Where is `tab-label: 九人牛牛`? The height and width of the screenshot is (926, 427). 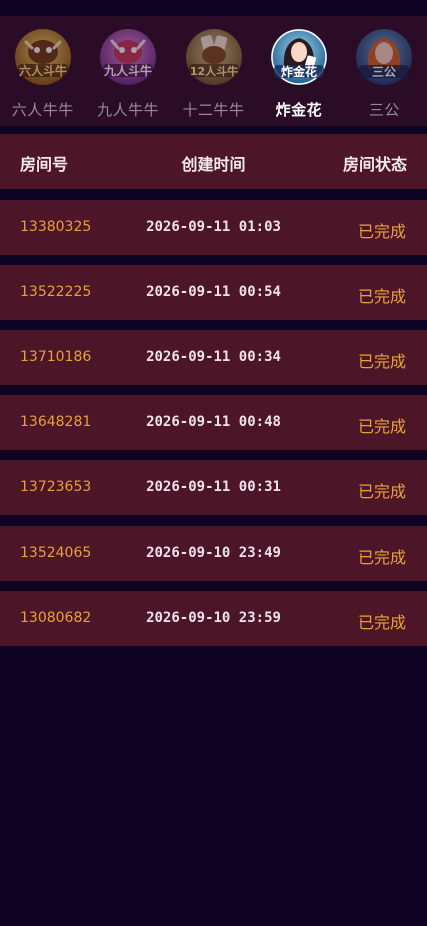
tab-label: 九人牛牛 is located at coordinates (128, 110).